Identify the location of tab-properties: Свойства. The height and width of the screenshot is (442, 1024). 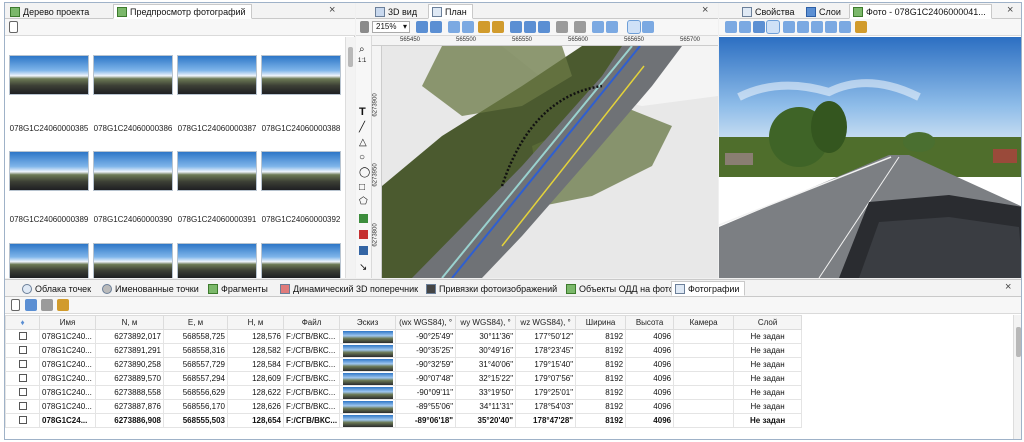
(769, 11).